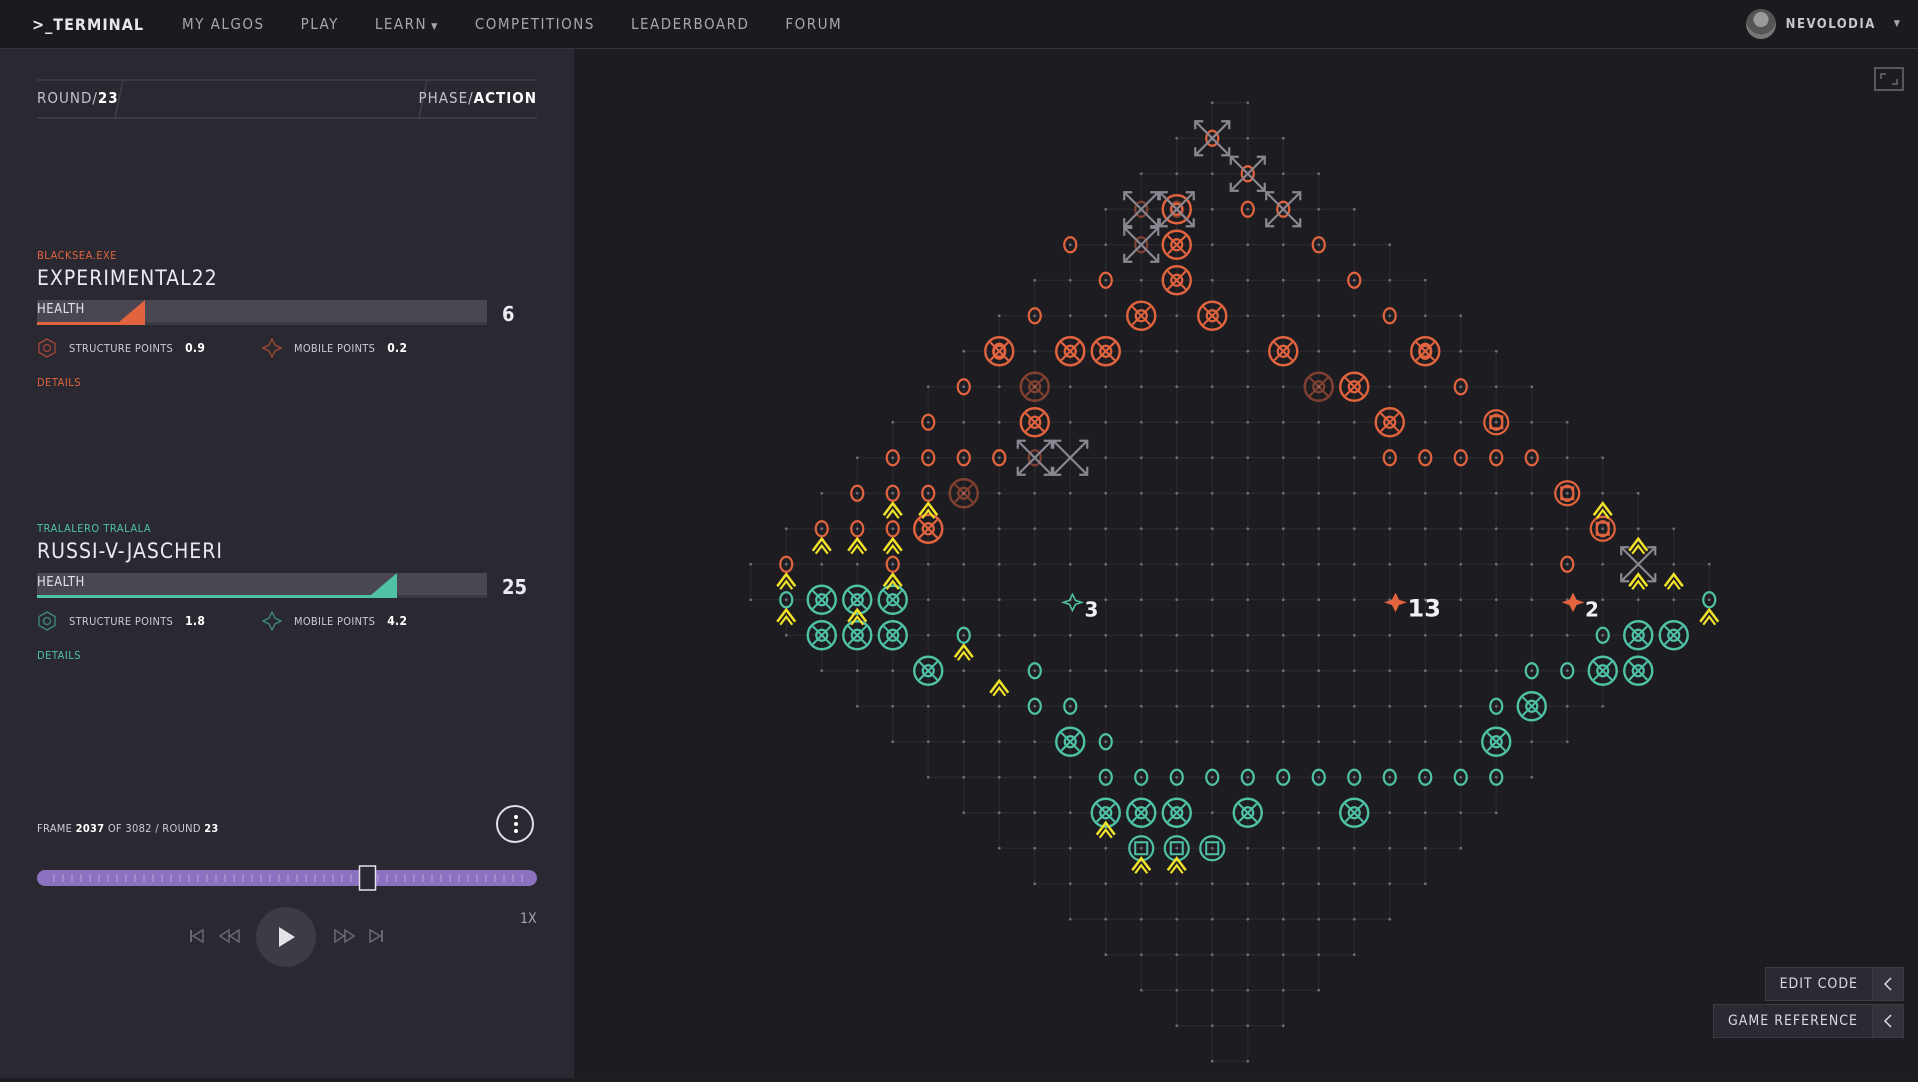 The height and width of the screenshot is (1082, 1918). What do you see at coordinates (516, 817) in the screenshot?
I see `more-vertical-icon` at bounding box center [516, 817].